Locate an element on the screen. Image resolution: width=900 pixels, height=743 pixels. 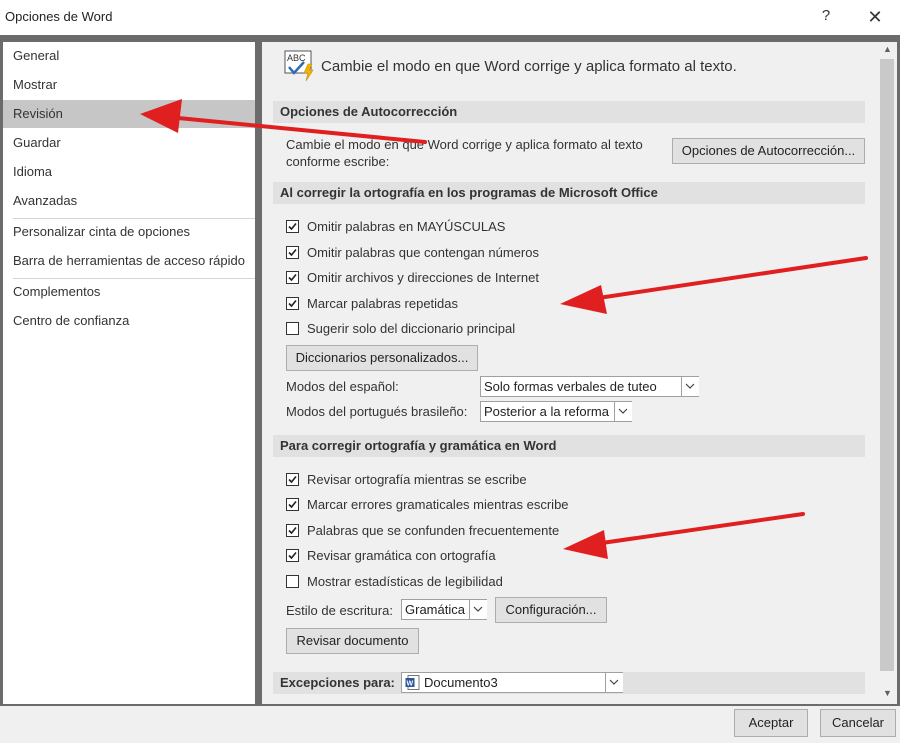
sidebar-item-avanzadas: Avanzadas is located at coordinates (129, 201).